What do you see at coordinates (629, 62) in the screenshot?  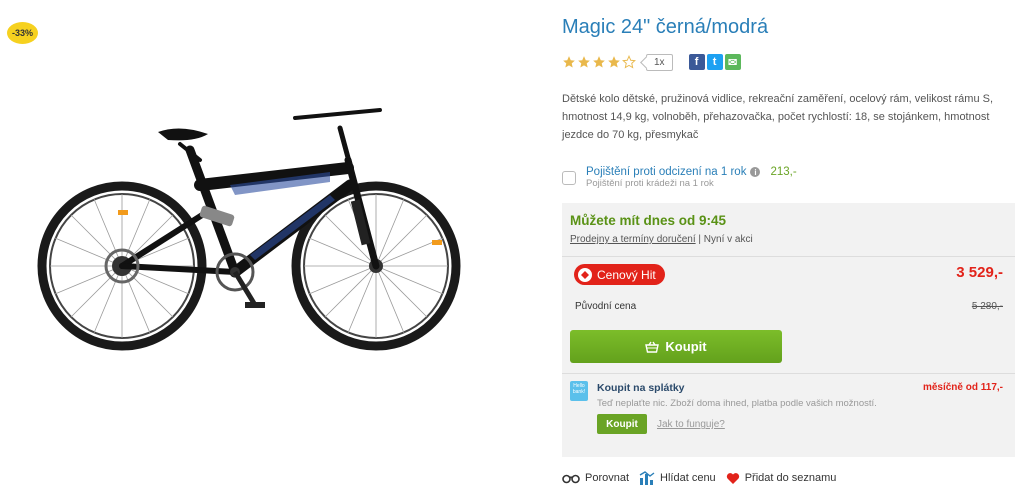 I see `star-empty-icon` at bounding box center [629, 62].